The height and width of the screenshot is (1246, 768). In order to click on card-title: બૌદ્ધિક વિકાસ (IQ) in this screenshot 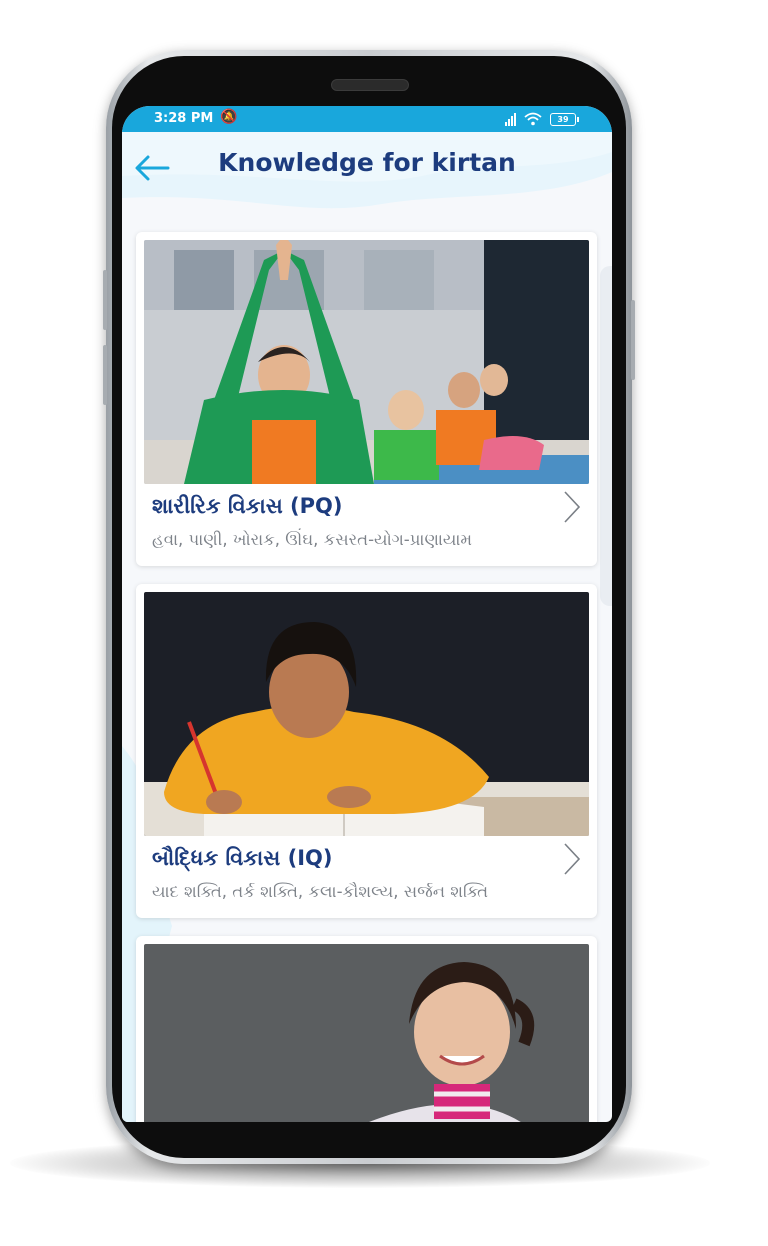, I will do `click(242, 858)`.